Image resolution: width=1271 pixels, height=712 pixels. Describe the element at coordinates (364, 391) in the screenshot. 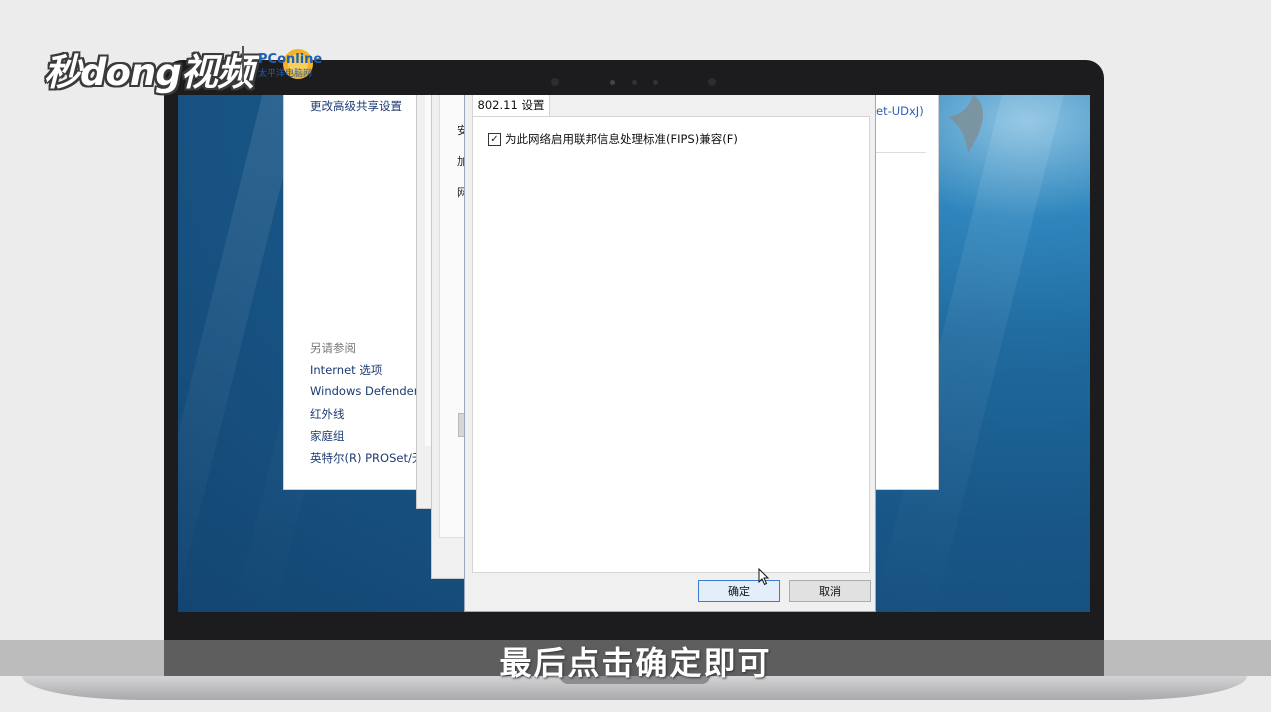

I see `windows-defender-link: Windows Defender` at that location.